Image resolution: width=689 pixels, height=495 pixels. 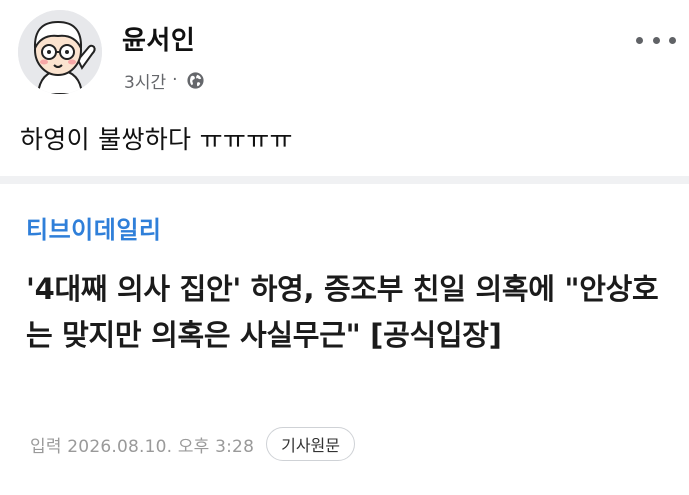 I want to click on avatar, so click(x=60, y=52).